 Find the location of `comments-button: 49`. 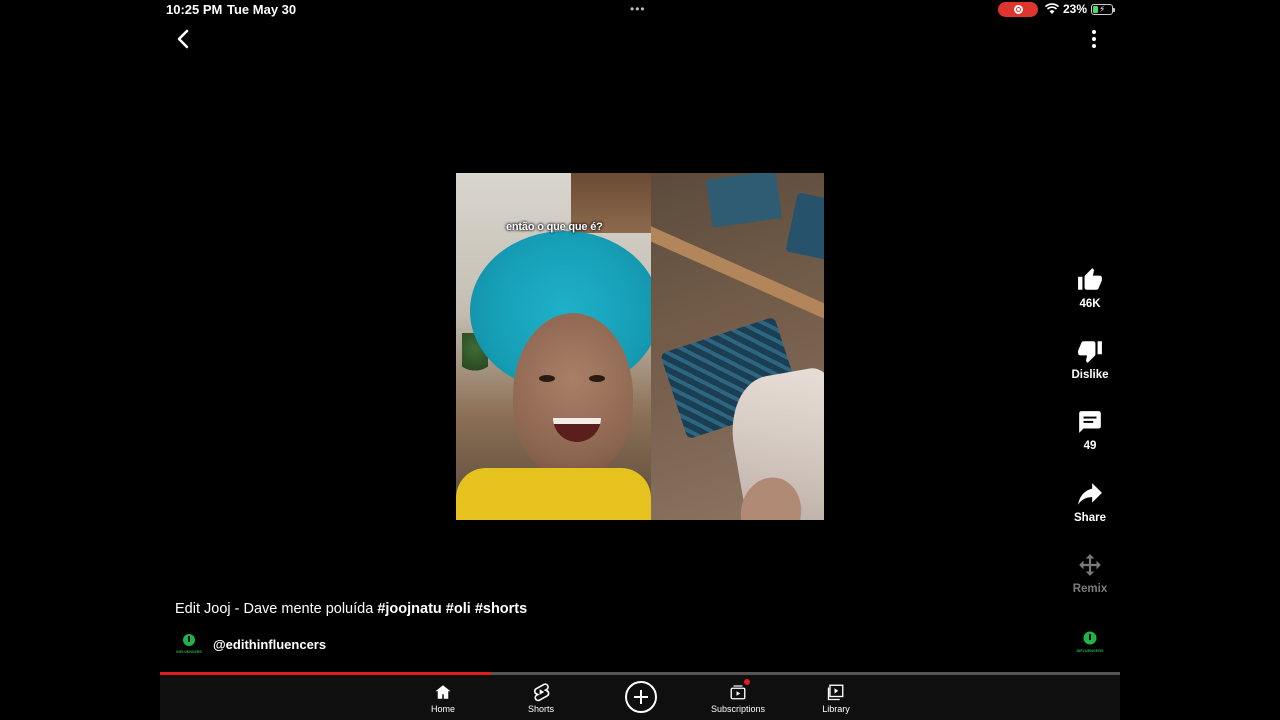

comments-button: 49 is located at coordinates (1090, 430).